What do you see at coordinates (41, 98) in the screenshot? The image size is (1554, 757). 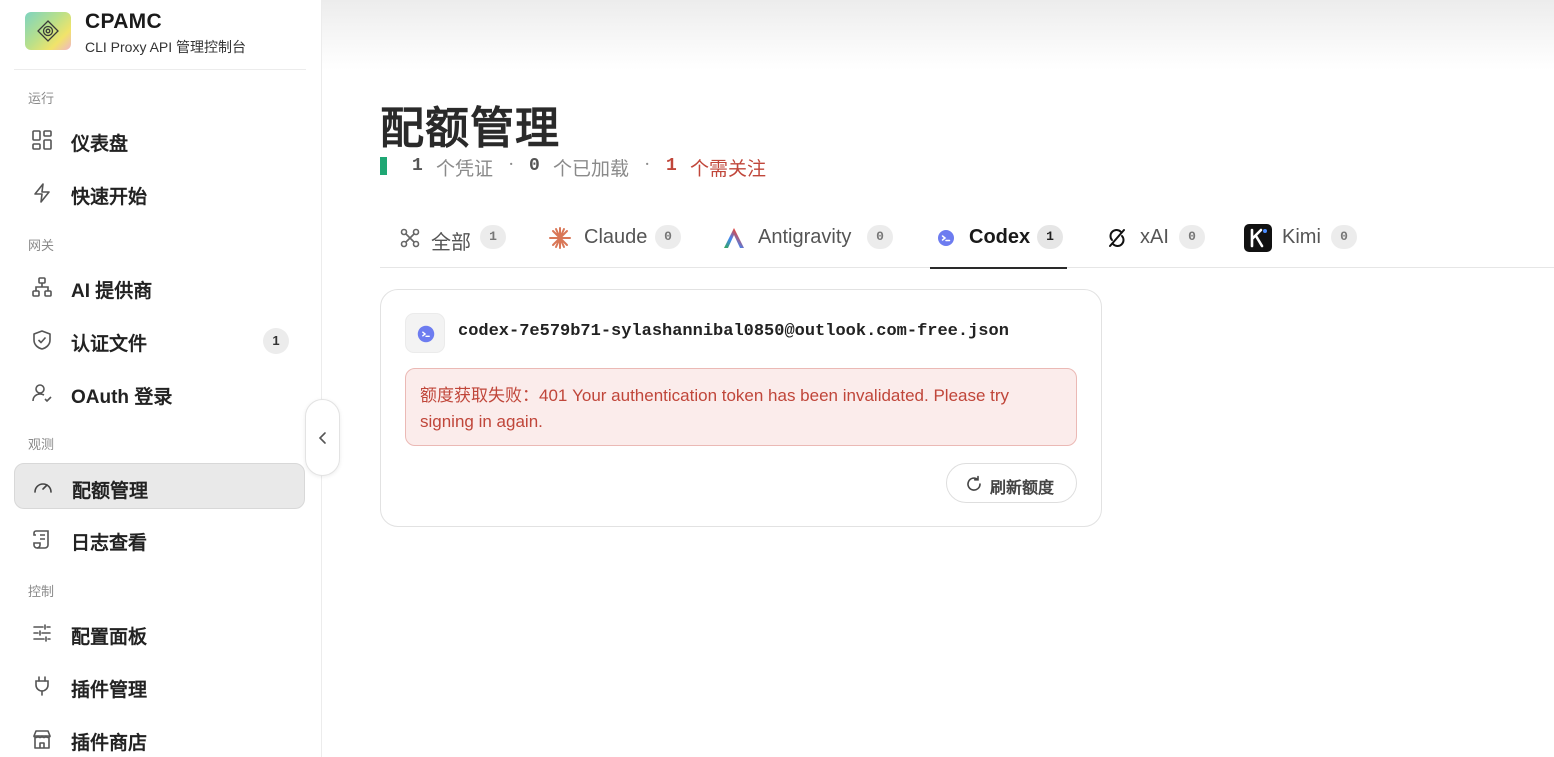 I see `section-label-run: 运行` at bounding box center [41, 98].